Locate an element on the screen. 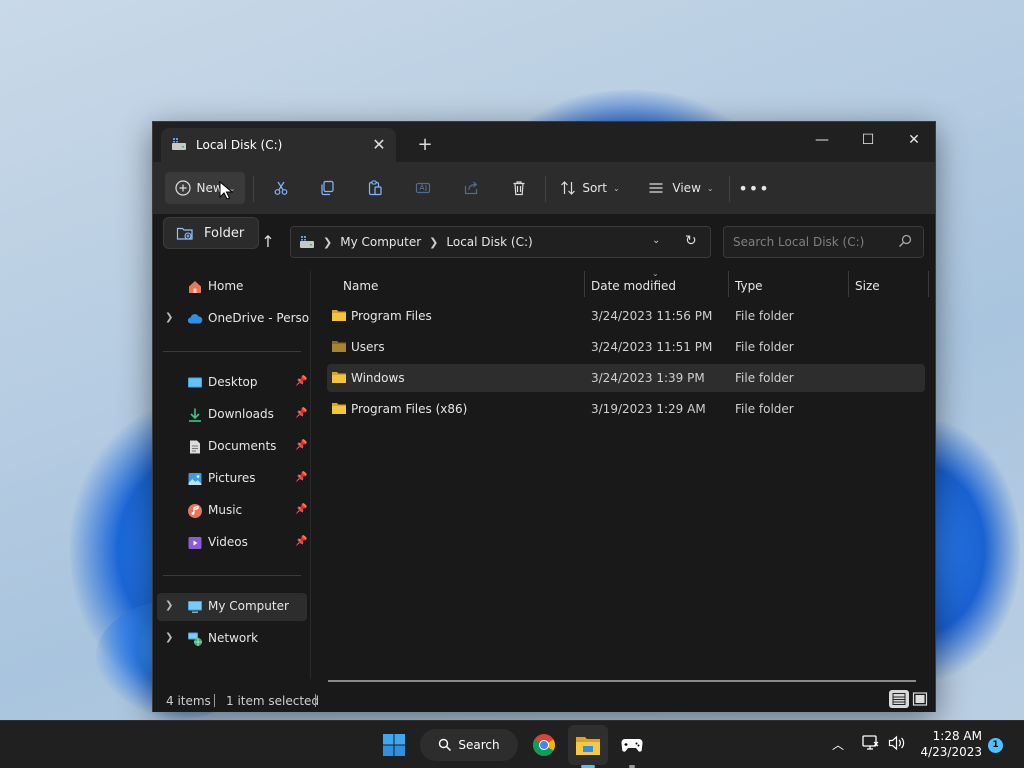 This screenshot has height=768, width=1024. taskbar-chrome-button is located at coordinates (544, 745).